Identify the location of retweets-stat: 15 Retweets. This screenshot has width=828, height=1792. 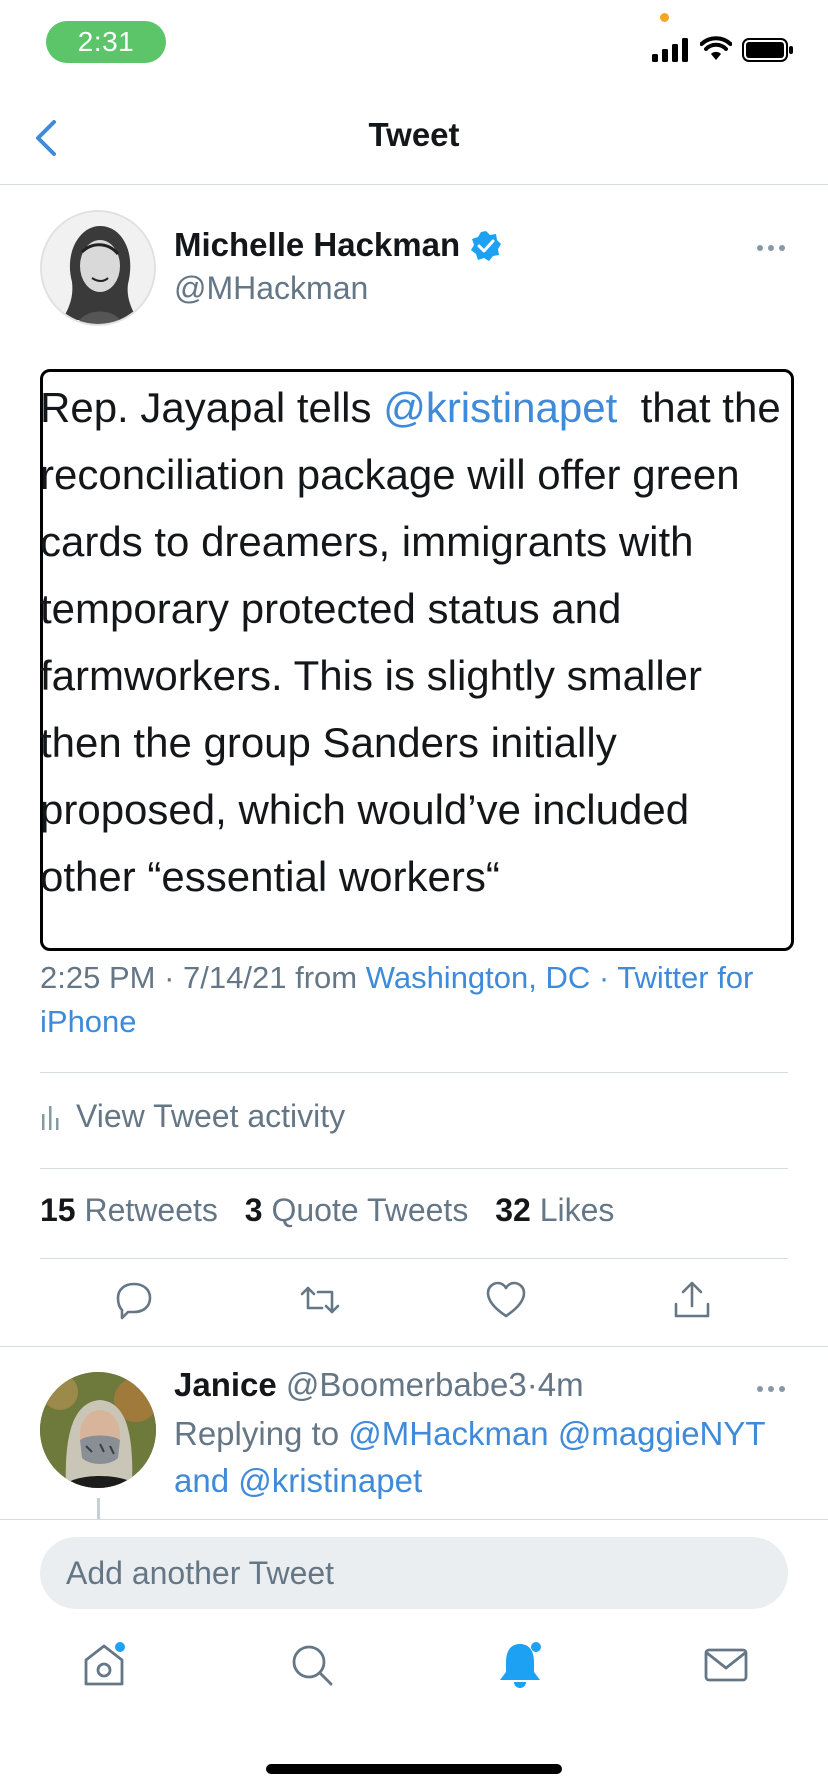
(129, 1210).